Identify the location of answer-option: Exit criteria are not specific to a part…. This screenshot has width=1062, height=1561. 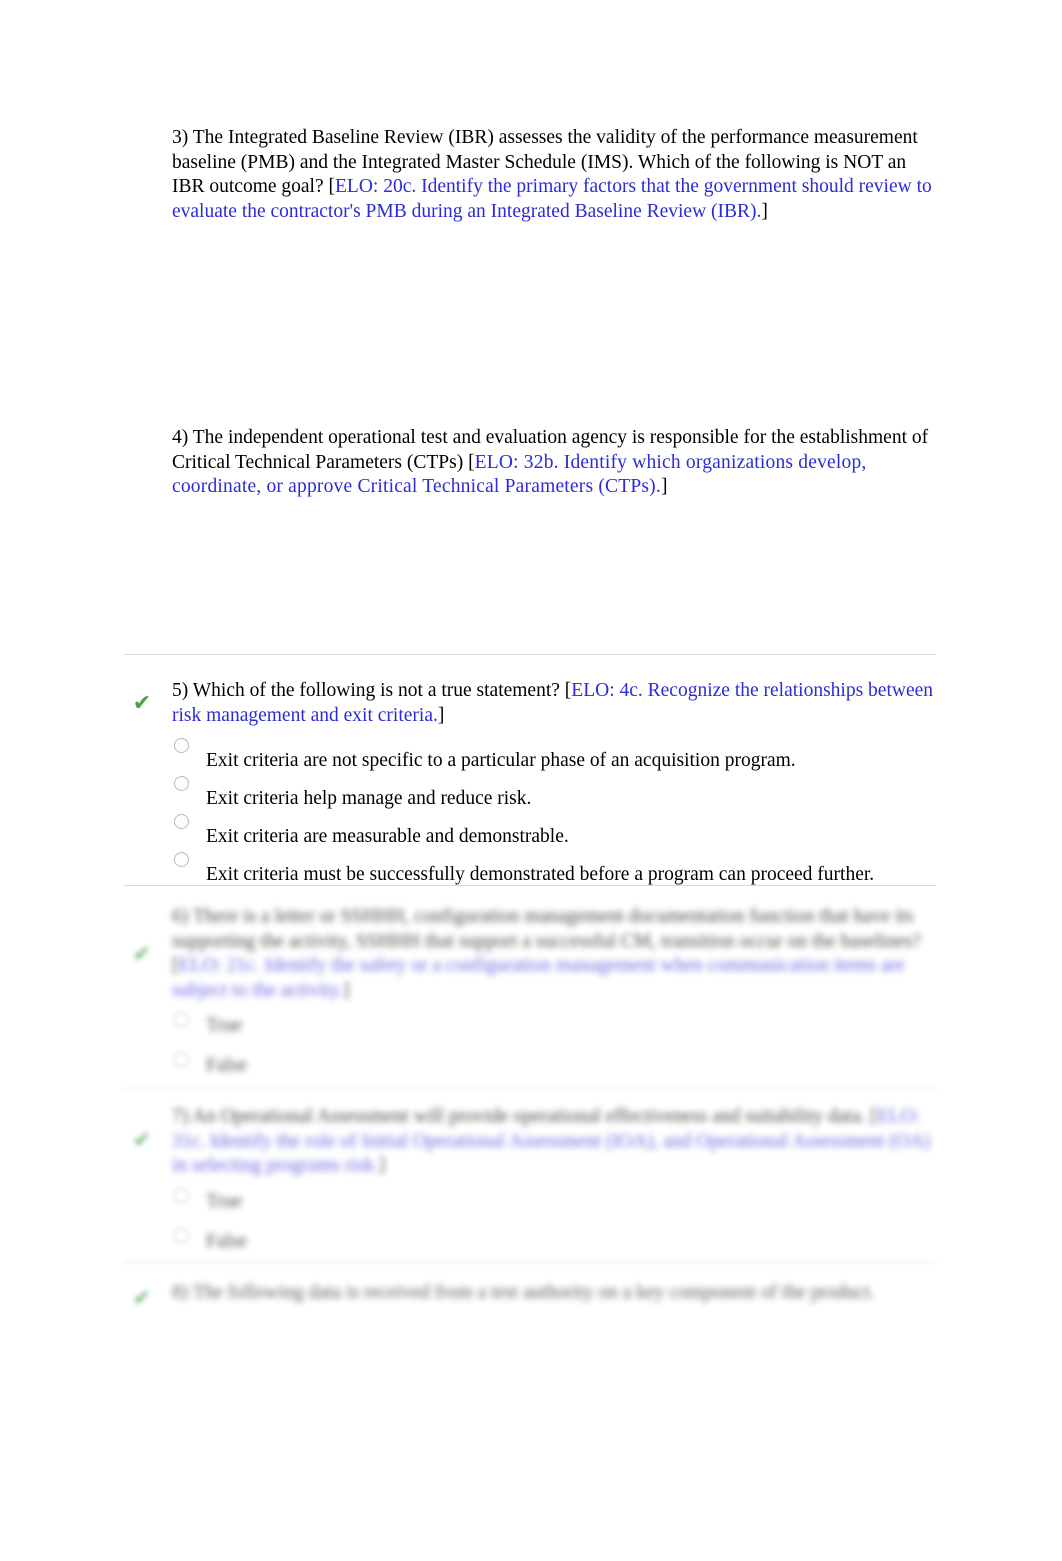
(576, 761).